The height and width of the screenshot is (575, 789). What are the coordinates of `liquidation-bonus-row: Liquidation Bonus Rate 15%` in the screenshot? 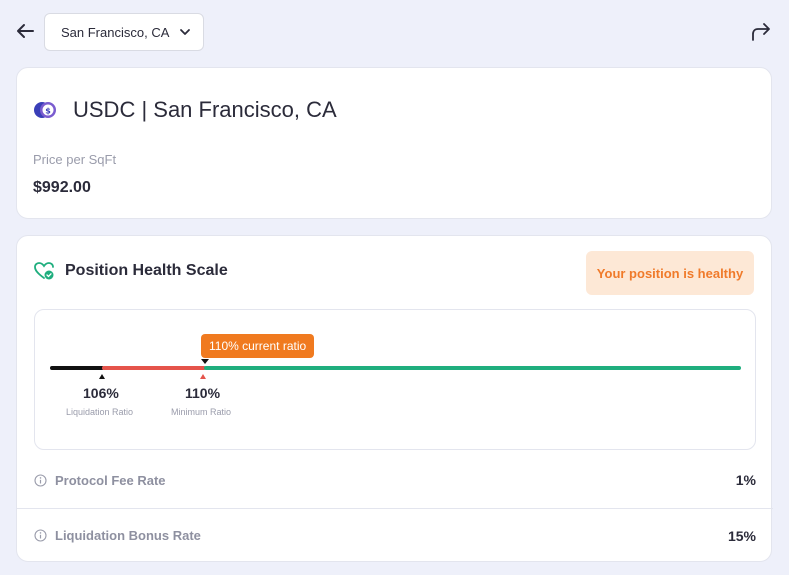 It's located at (395, 535).